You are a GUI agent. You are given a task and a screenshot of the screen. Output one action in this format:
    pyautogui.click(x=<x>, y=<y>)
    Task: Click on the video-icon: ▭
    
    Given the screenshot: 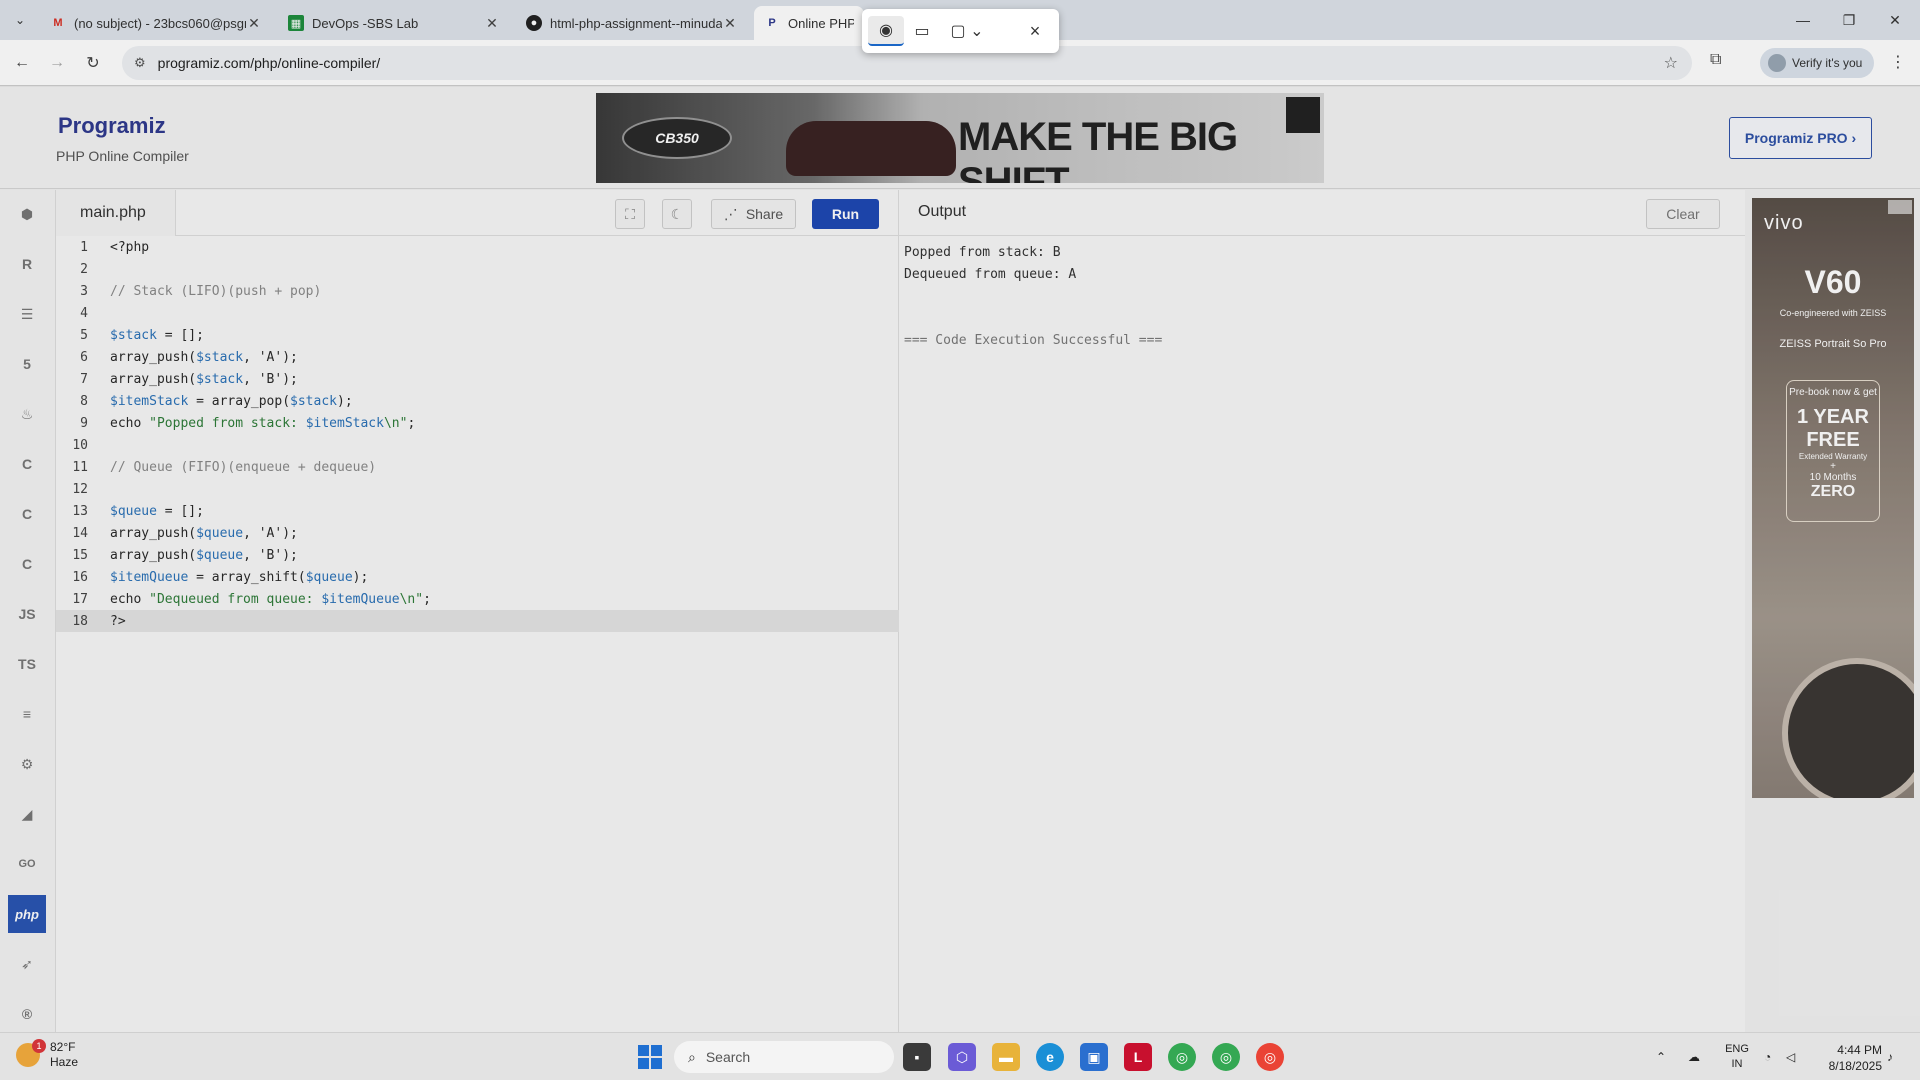 What is the action you would take?
    pyautogui.click(x=922, y=31)
    